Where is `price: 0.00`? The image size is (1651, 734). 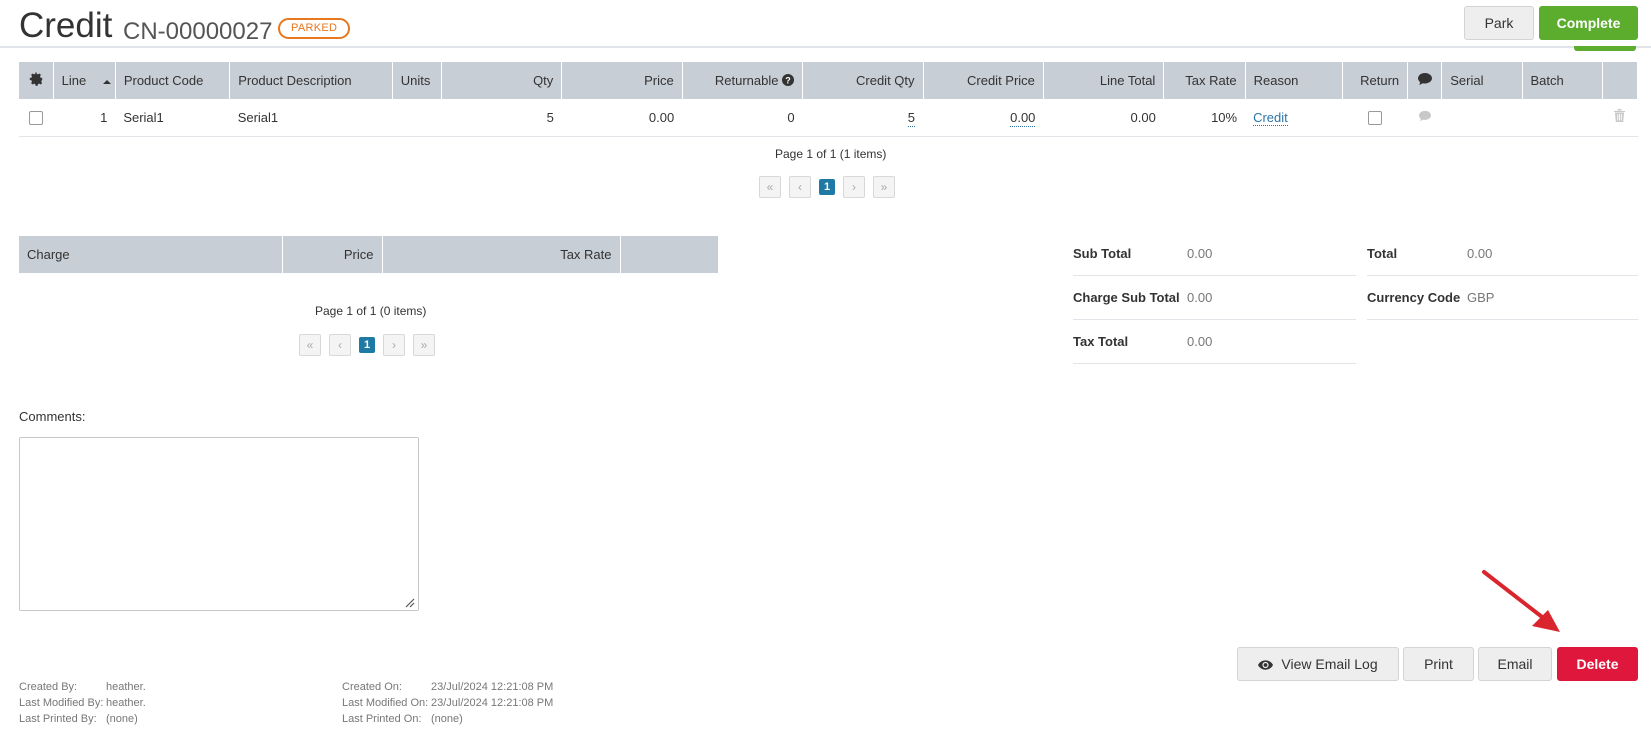 price: 0.00 is located at coordinates (622, 118).